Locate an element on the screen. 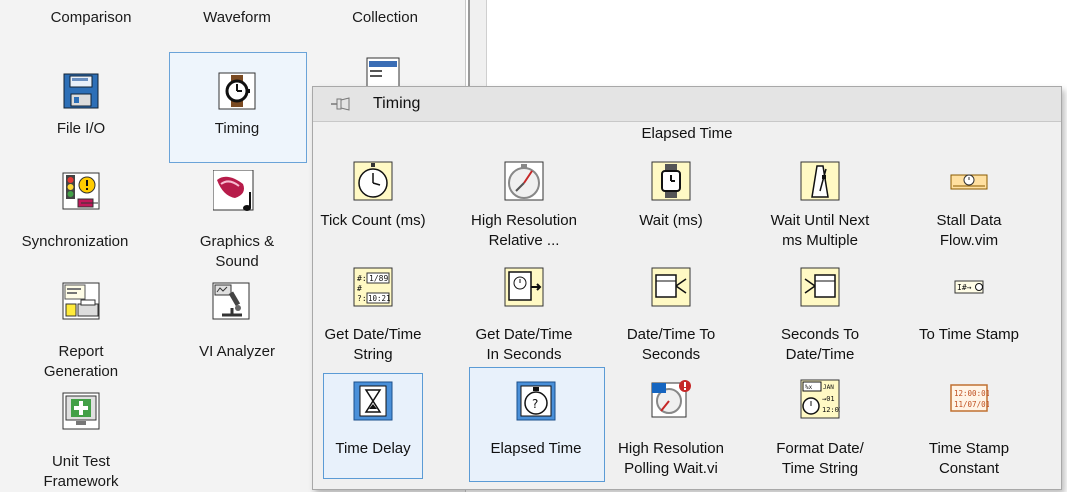 This screenshot has height=492, width=1067. subpalette-title: Timing is located at coordinates (397, 103).